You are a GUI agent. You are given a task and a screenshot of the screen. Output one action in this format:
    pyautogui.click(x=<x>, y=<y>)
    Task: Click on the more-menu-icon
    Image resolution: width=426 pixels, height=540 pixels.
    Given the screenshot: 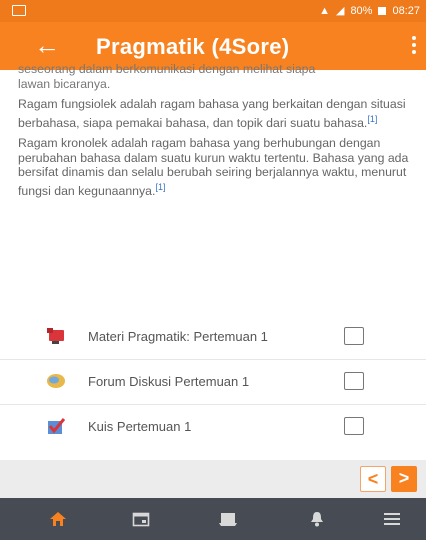 What is the action you would take?
    pyautogui.click(x=392, y=519)
    